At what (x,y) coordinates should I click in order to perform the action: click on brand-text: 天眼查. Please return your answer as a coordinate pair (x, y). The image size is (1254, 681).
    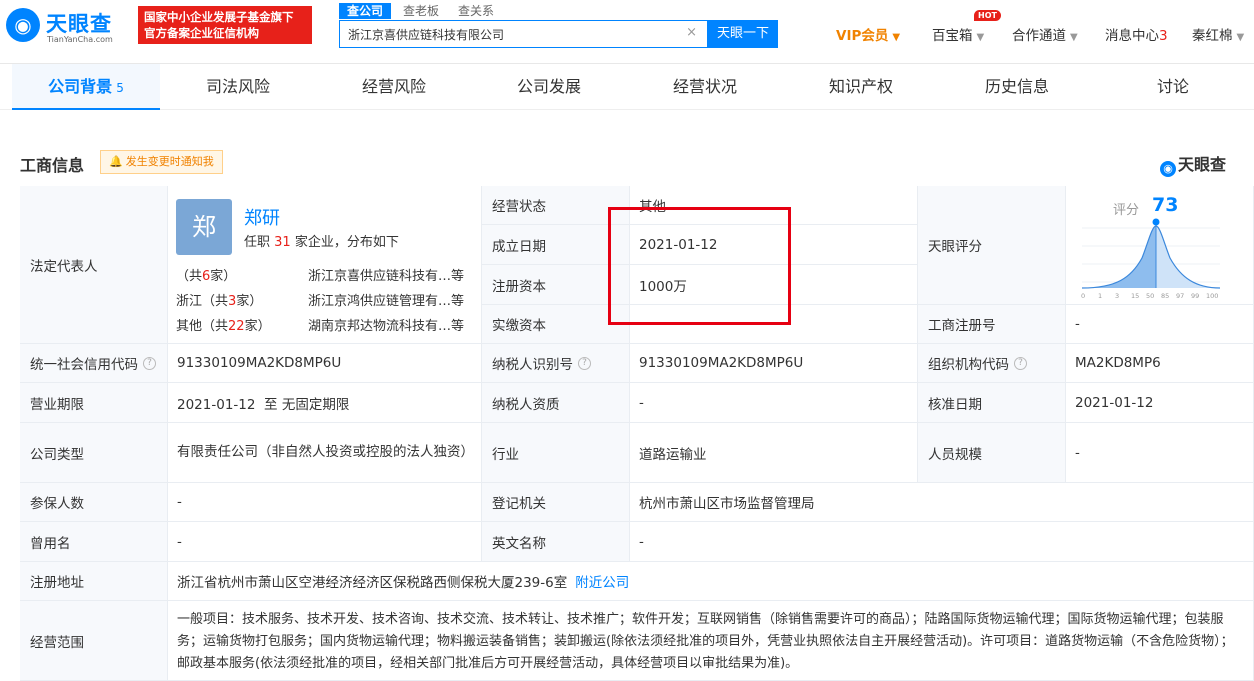
    Looking at the image, I should click on (1202, 164).